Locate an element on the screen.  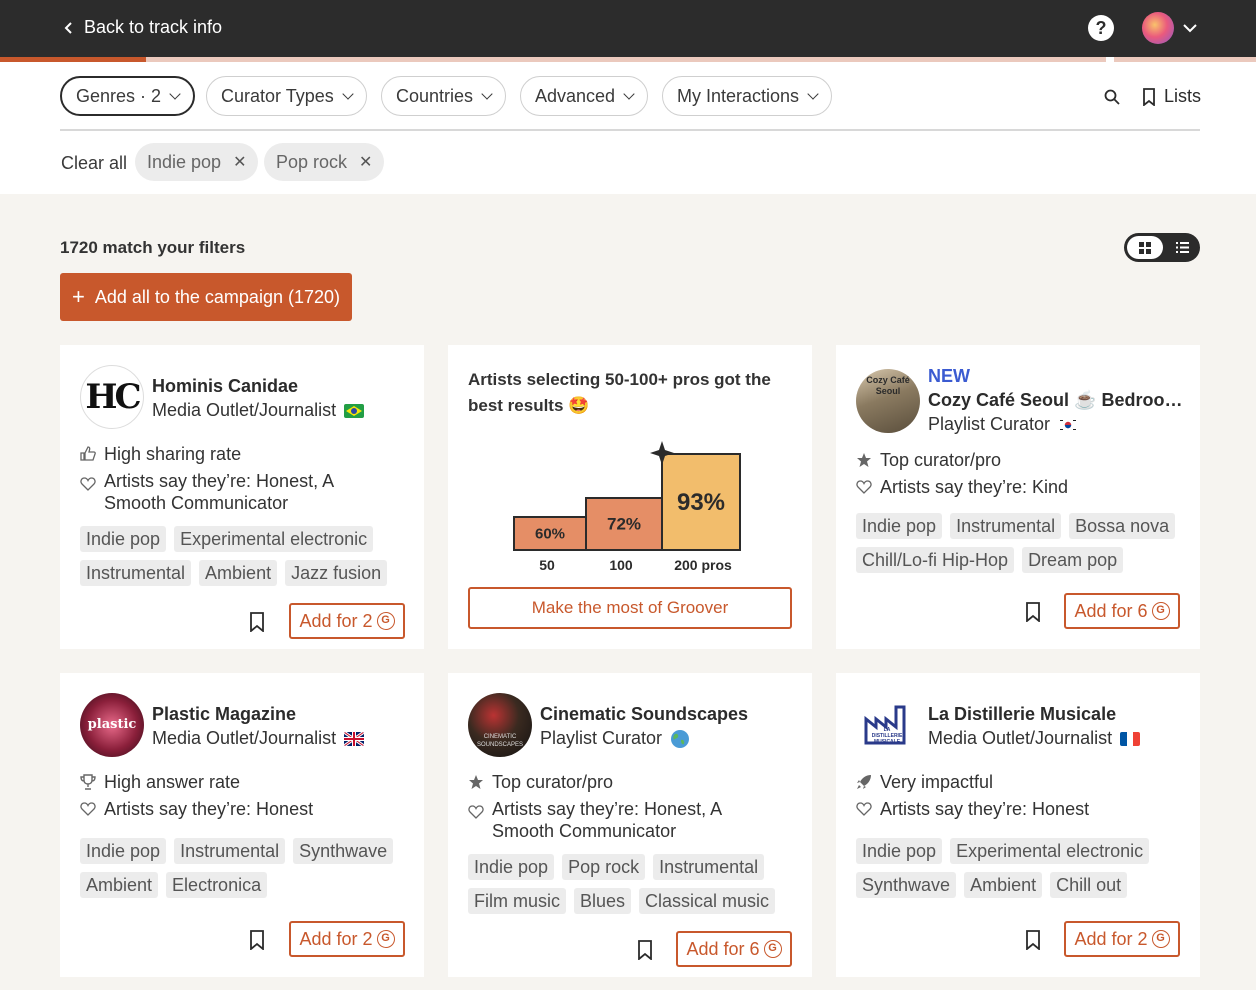
genre-tag: Instrumental is located at coordinates (709, 867).